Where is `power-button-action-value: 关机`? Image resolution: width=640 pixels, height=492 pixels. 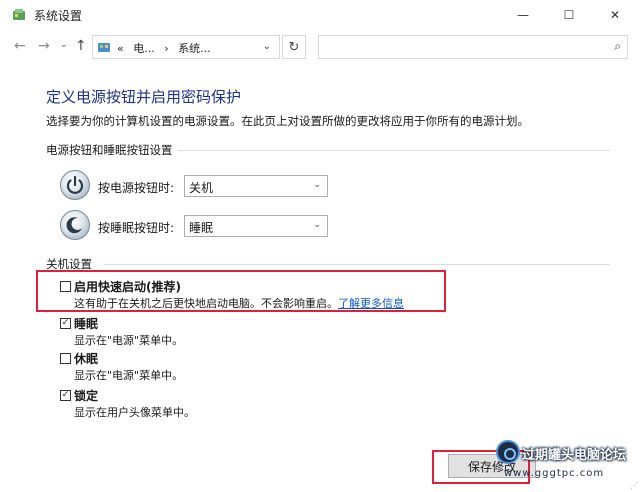
power-button-action-value: 关机 is located at coordinates (201, 188).